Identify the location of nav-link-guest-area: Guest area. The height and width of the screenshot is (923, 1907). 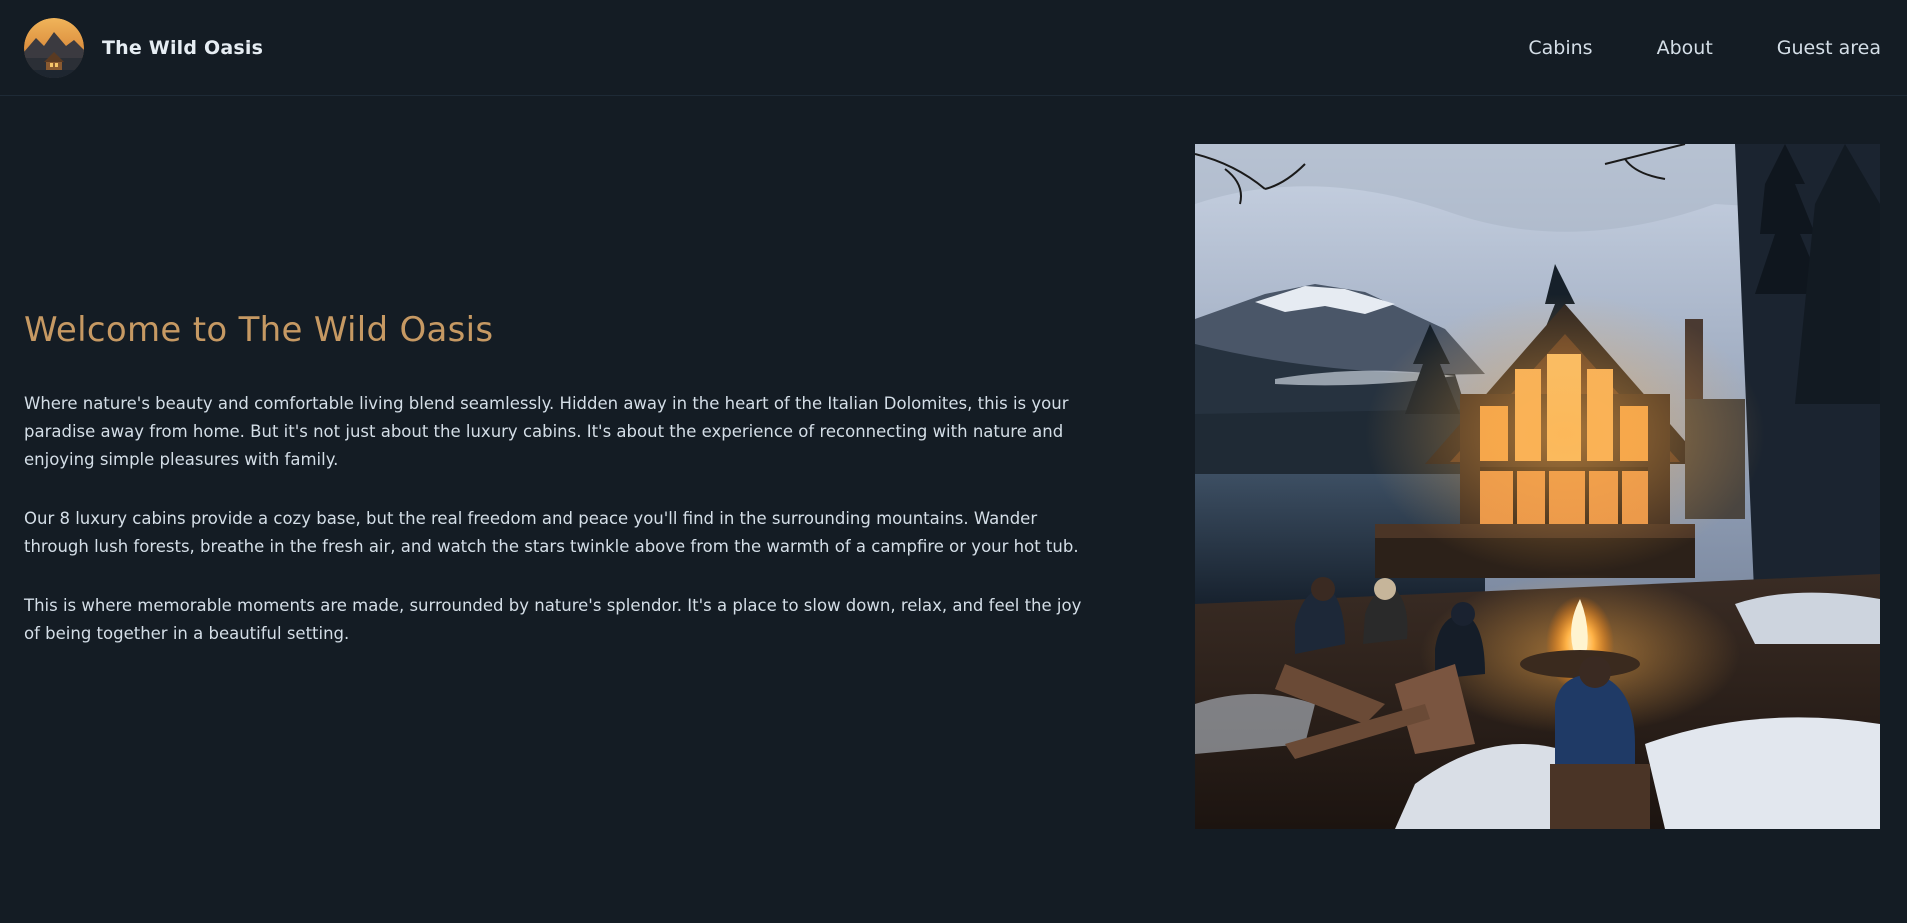
(1829, 48).